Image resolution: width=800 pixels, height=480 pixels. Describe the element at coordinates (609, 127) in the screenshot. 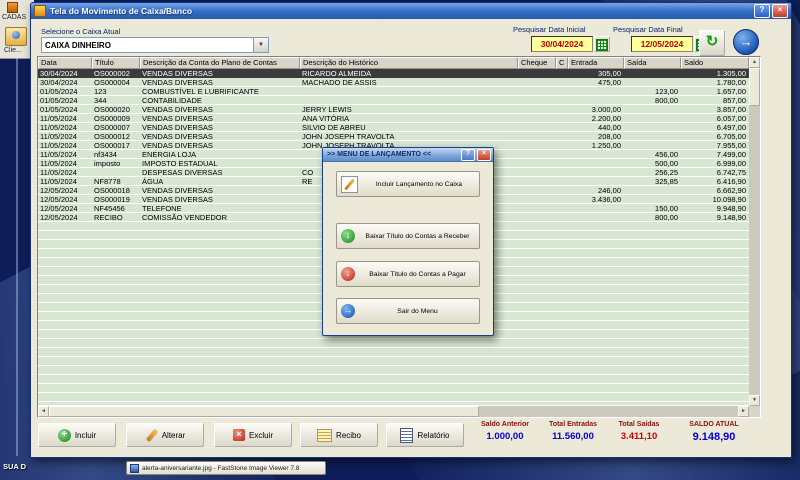

I see `cell-entrada: 440,00` at that location.